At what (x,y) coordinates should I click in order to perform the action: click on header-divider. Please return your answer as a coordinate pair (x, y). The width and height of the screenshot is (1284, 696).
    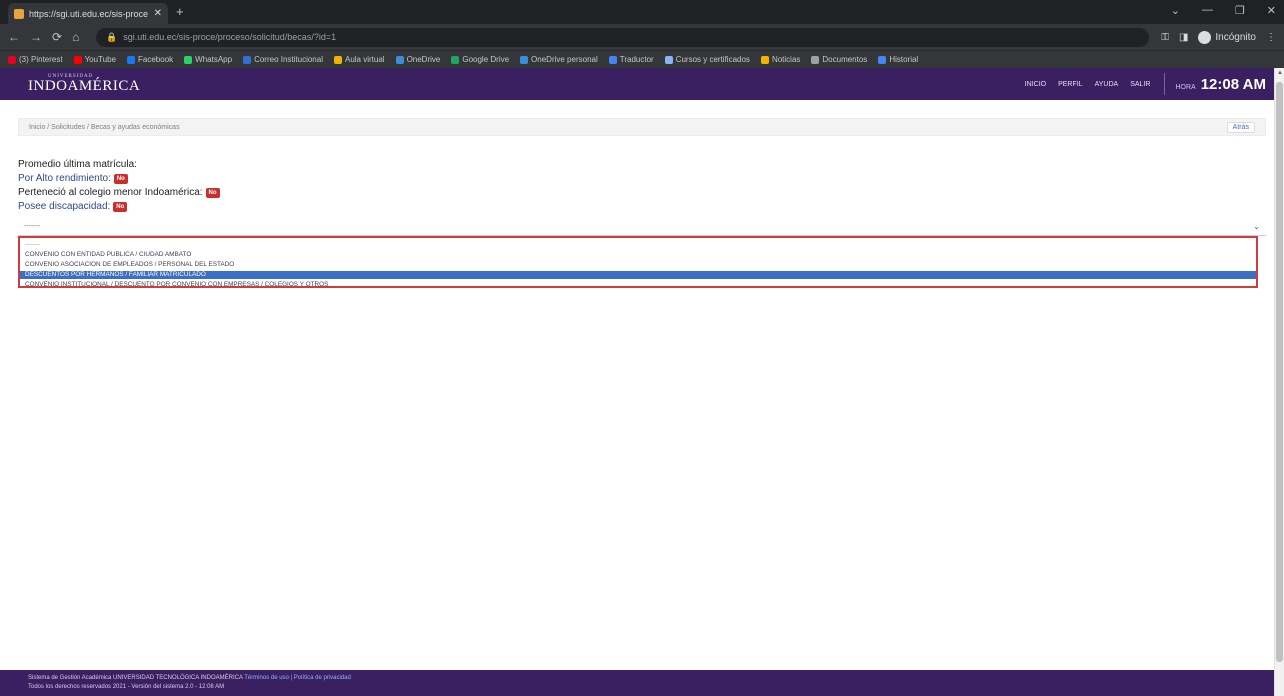
    Looking at the image, I should click on (1165, 84).